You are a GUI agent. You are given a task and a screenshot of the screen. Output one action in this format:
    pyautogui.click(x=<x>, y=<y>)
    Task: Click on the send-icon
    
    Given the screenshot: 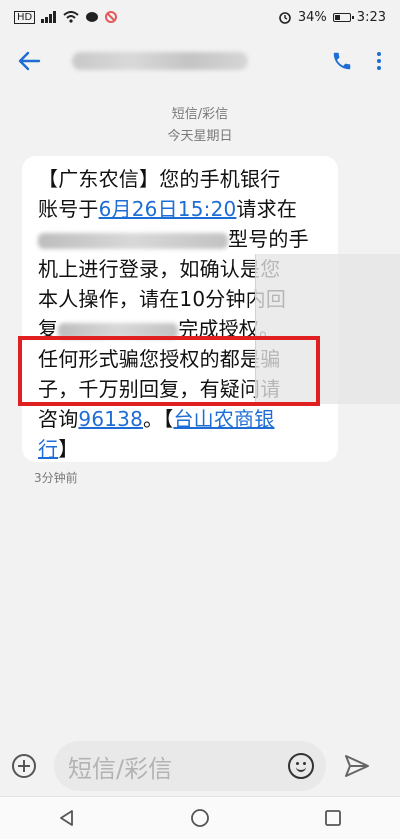 What is the action you would take?
    pyautogui.click(x=357, y=766)
    